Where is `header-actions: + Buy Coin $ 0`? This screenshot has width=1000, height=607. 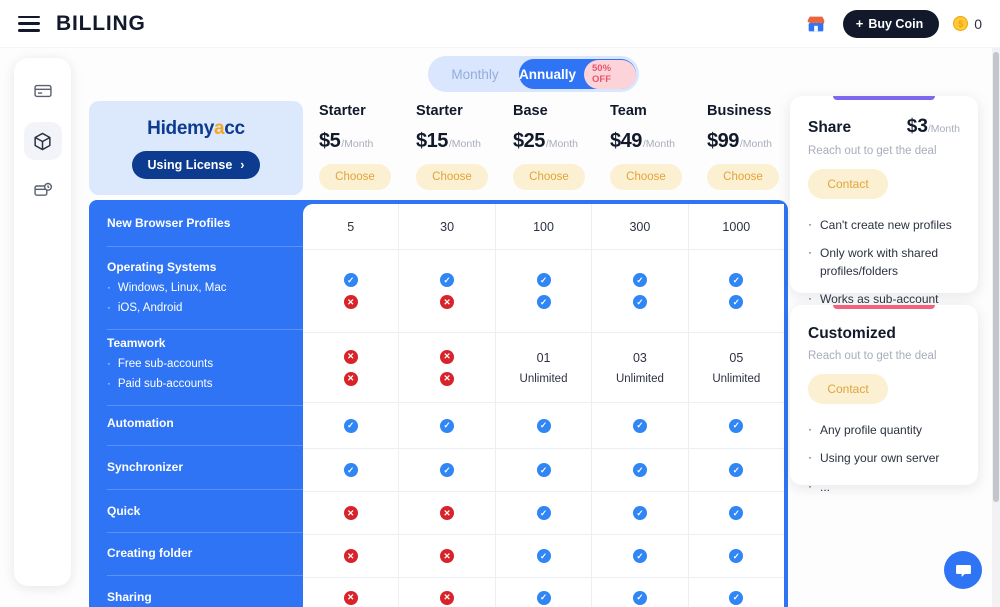 header-actions: + Buy Coin $ 0 is located at coordinates (892, 23).